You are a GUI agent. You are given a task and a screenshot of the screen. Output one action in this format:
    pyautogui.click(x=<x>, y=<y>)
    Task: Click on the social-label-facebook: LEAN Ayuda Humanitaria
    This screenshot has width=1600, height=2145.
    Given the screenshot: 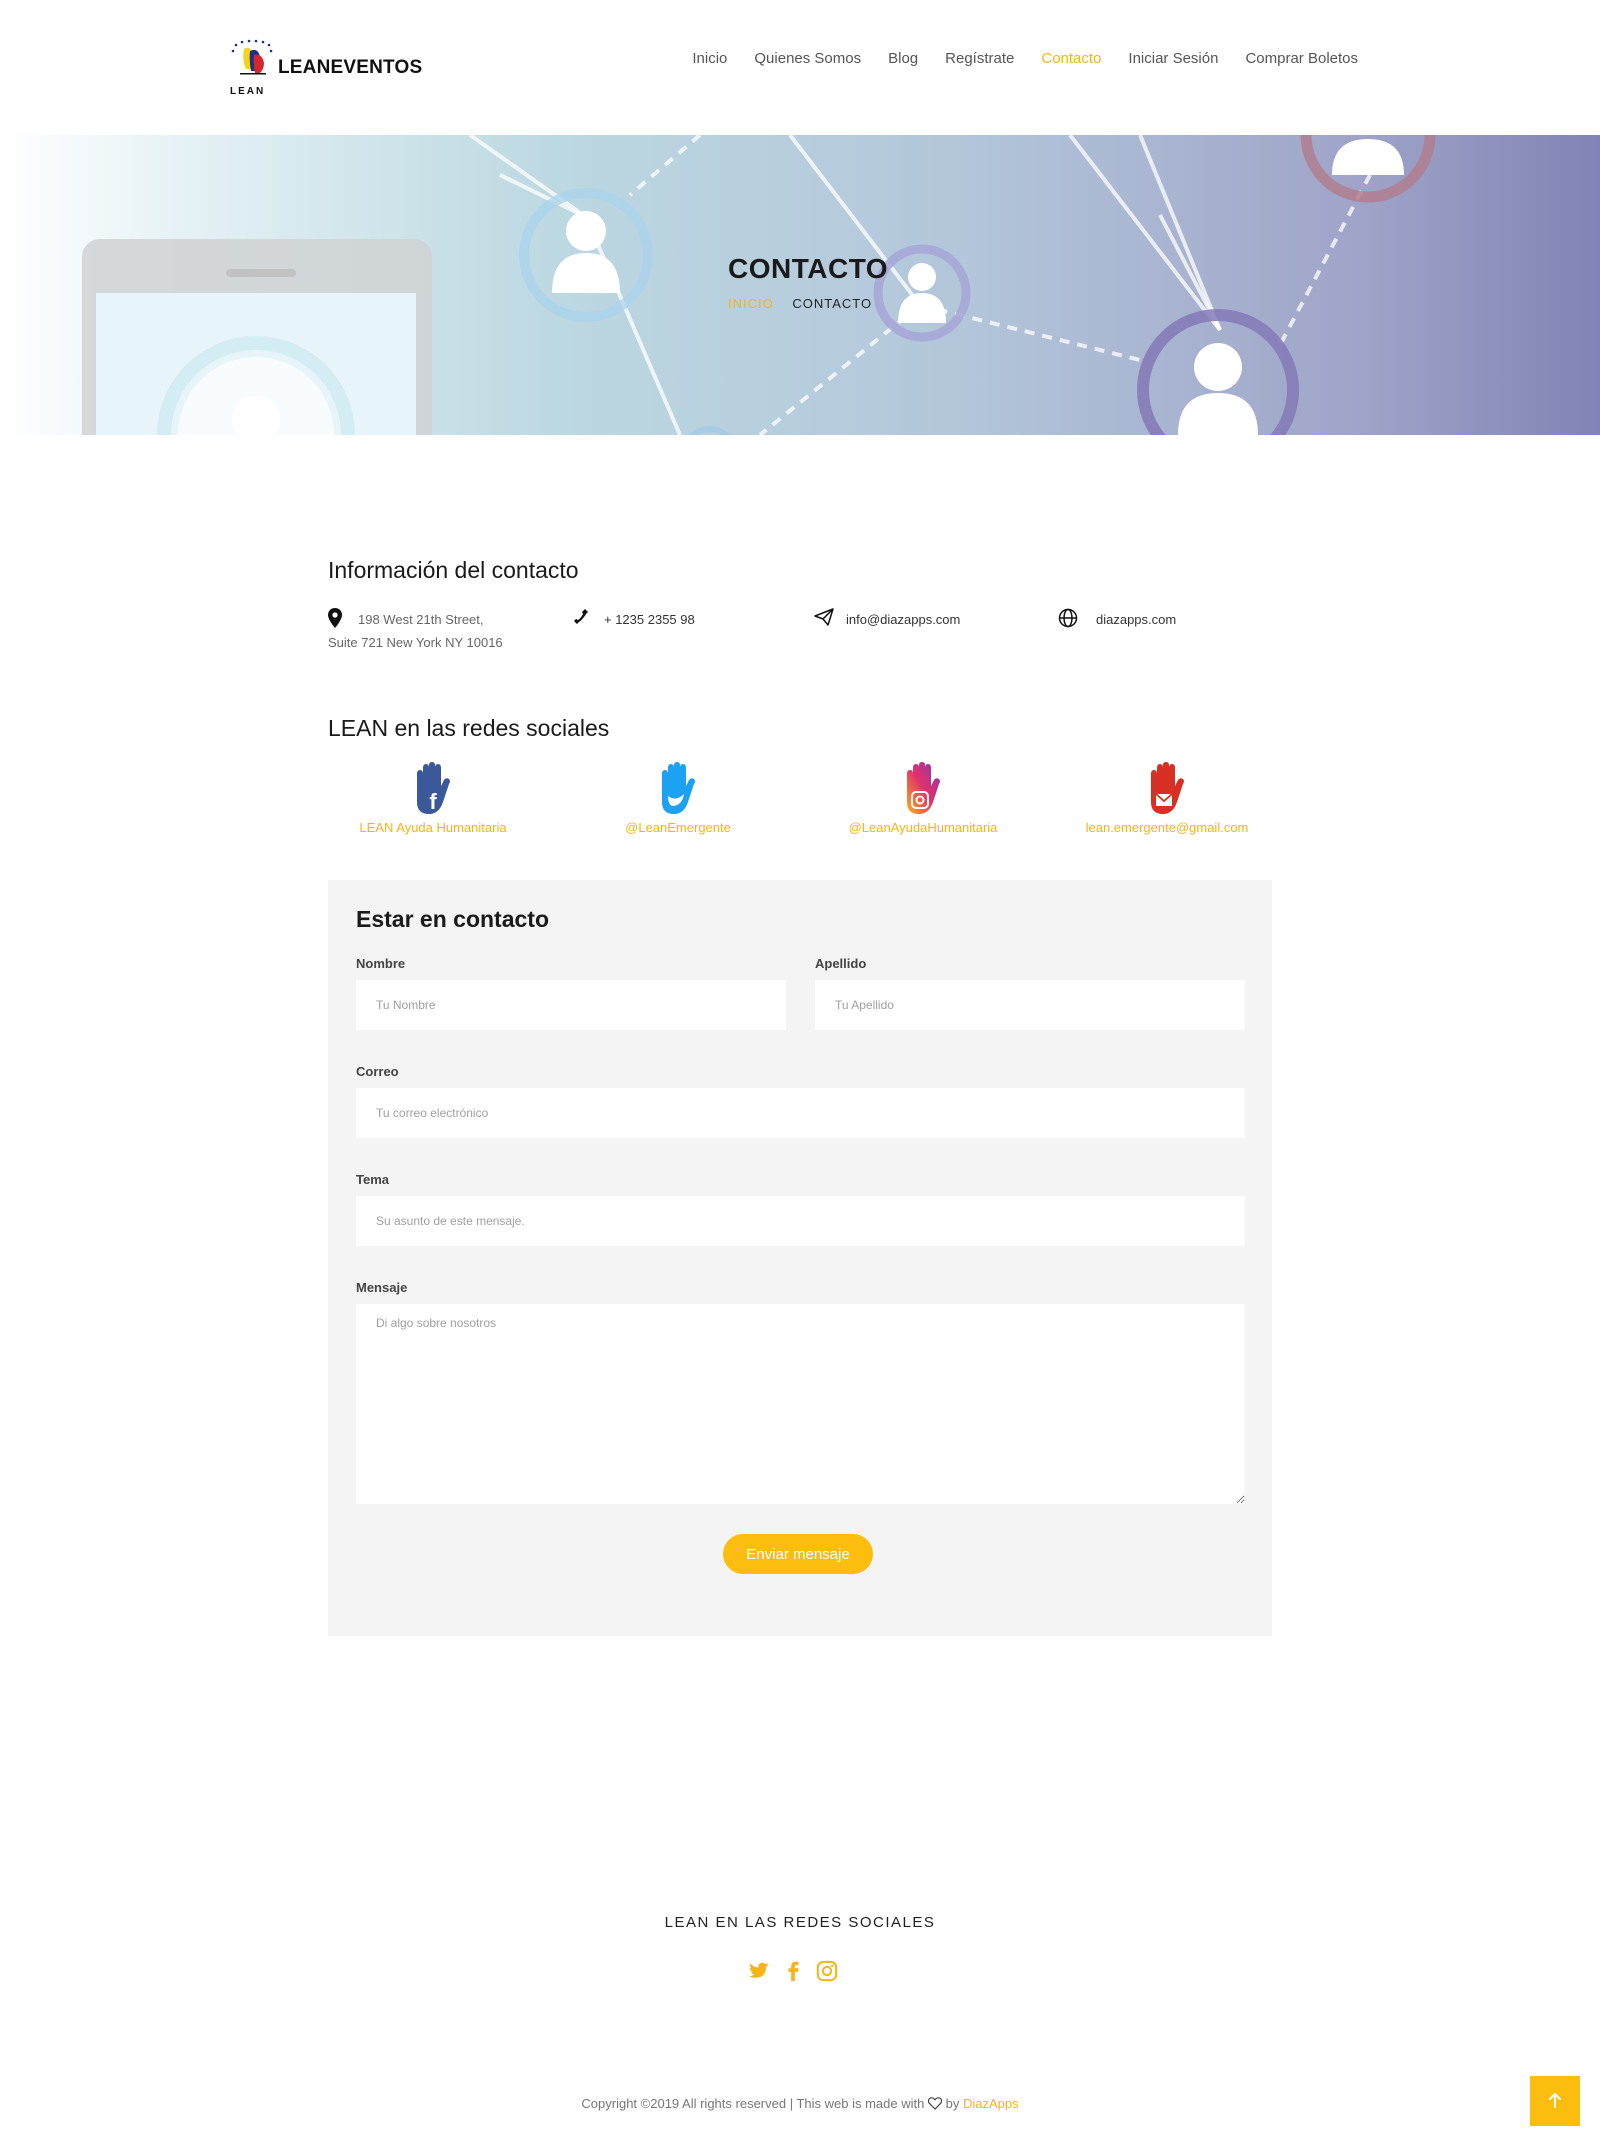 What is the action you would take?
    pyautogui.click(x=433, y=827)
    